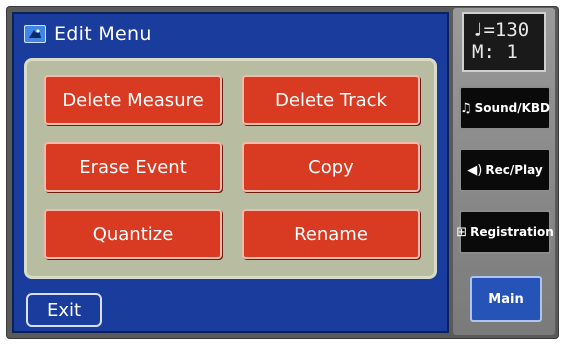 The height and width of the screenshot is (345, 565). I want to click on registration-button: ⊞ Registration, so click(505, 232).